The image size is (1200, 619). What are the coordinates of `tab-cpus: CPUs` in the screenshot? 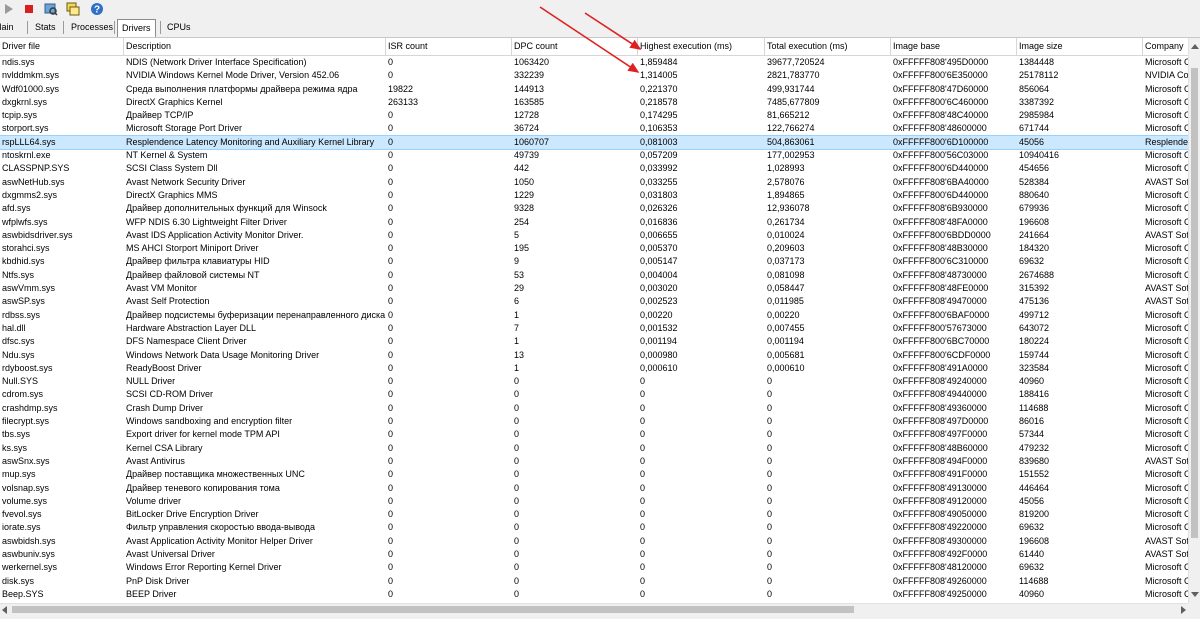 It's located at (179, 27).